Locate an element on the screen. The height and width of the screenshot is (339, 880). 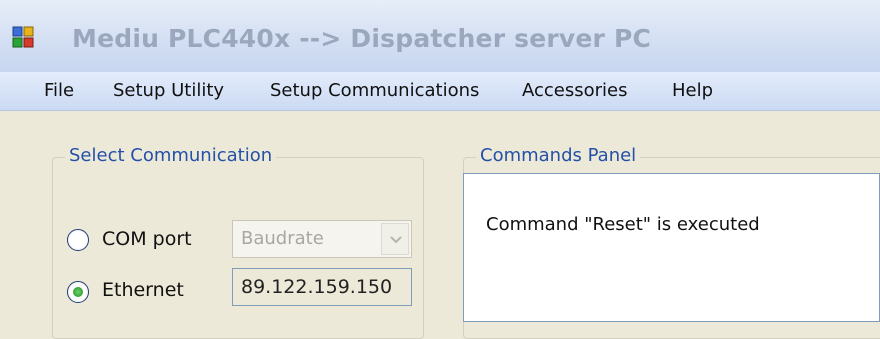
menu-setup-utility: Setup Utility is located at coordinates (168, 90).